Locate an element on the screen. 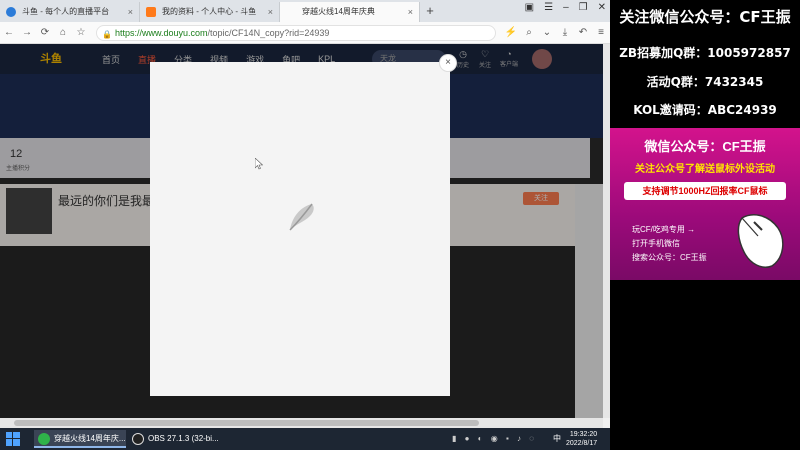  refresh-icon: ⟳ is located at coordinates (45, 32).